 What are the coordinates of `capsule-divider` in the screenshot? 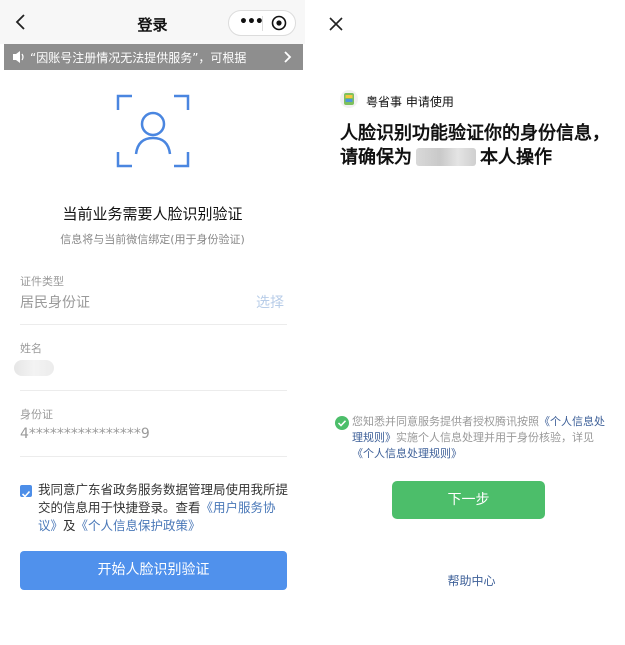 It's located at (262, 23).